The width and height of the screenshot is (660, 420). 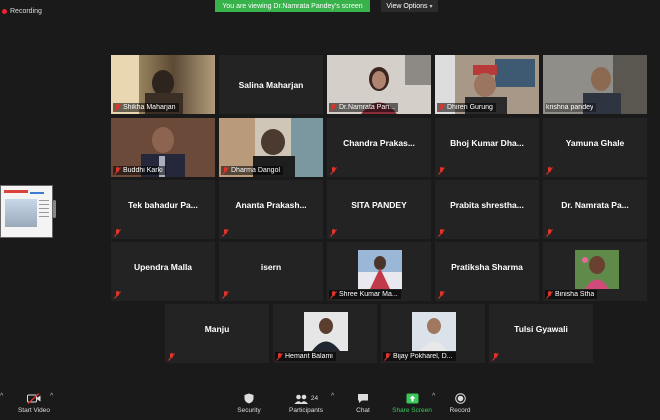 I want to click on participants-button: 24 Participants, so click(x=306, y=403).